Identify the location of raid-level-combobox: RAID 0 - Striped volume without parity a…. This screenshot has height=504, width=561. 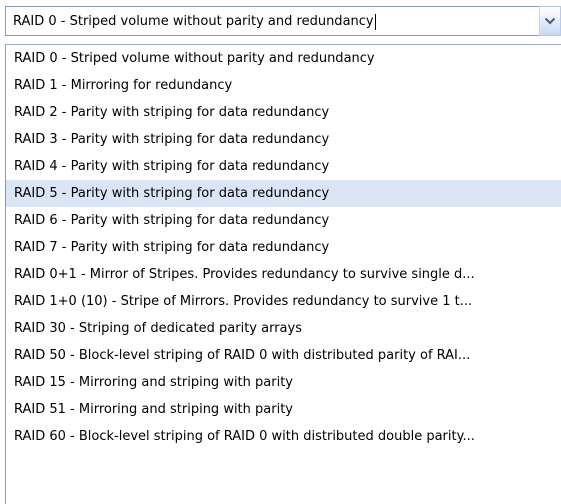
(280, 22).